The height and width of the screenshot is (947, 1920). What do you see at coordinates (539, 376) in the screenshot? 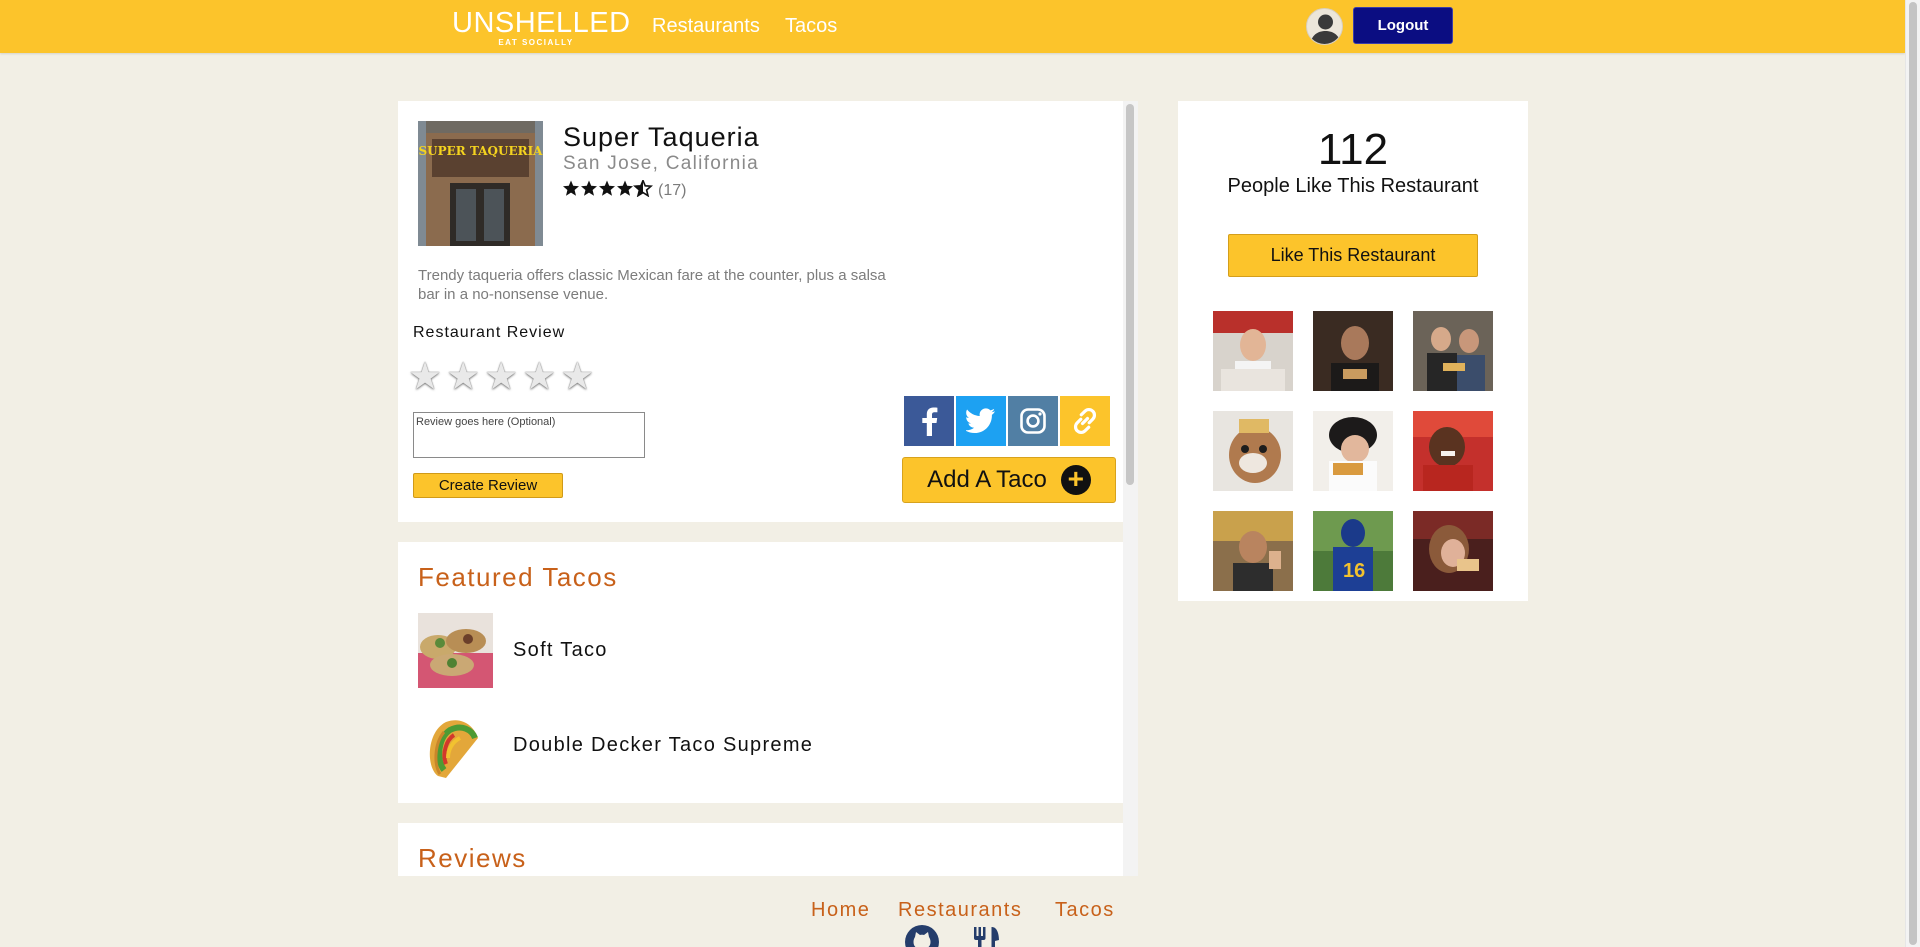
I see `rating-star-4-icon: ★` at bounding box center [539, 376].